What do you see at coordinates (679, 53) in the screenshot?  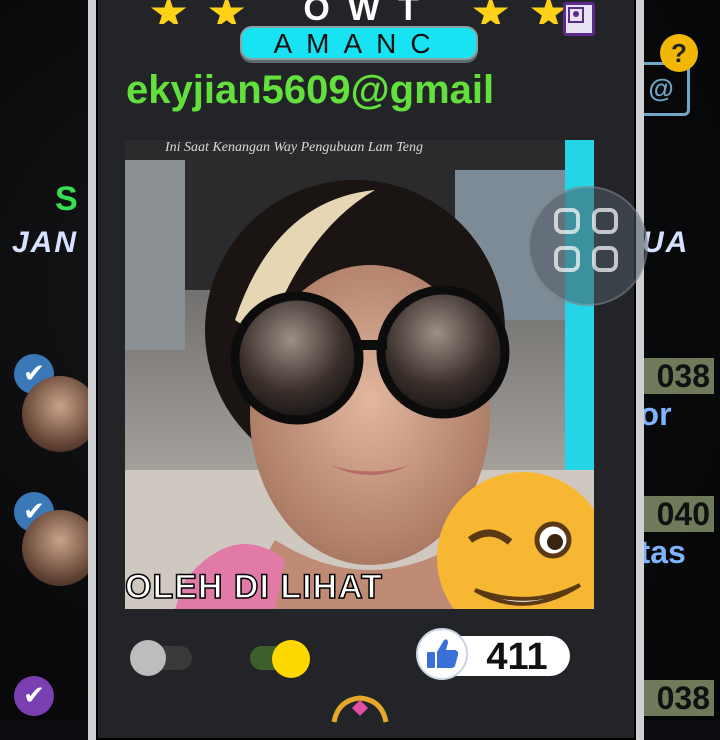 I see `help-button: ?` at bounding box center [679, 53].